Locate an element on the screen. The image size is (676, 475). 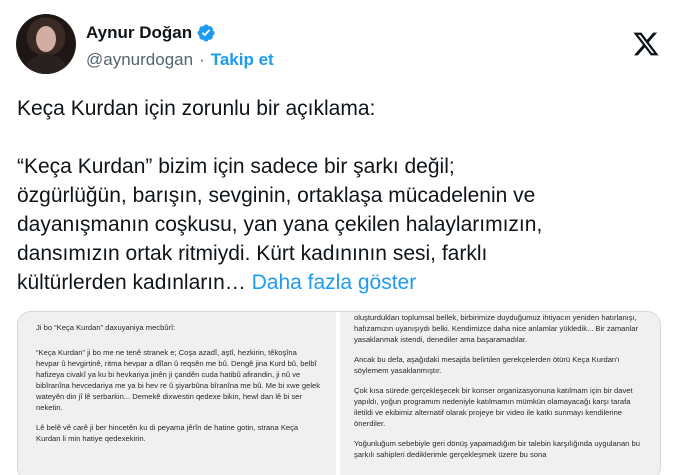
x-logo-icon is located at coordinates (646, 44).